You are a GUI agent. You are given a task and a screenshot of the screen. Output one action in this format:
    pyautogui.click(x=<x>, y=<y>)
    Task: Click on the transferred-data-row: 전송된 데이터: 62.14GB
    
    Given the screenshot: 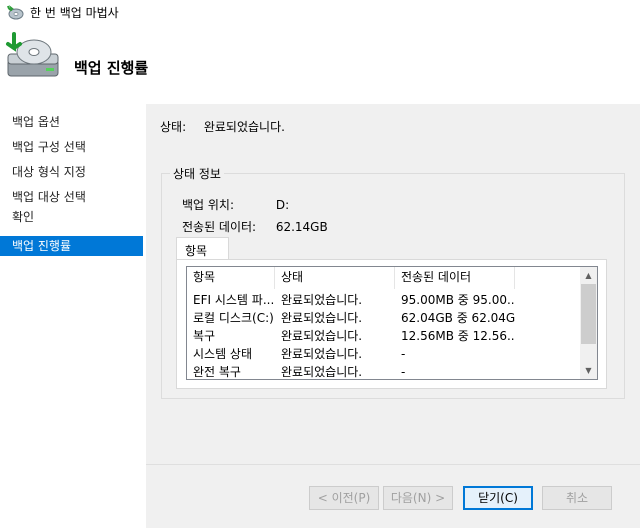 What is the action you would take?
    pyautogui.click(x=255, y=226)
    